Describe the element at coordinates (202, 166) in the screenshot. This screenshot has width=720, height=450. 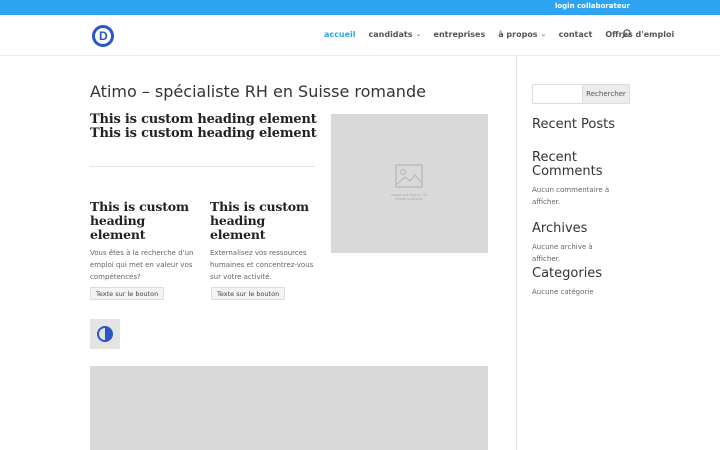
I see `divider` at that location.